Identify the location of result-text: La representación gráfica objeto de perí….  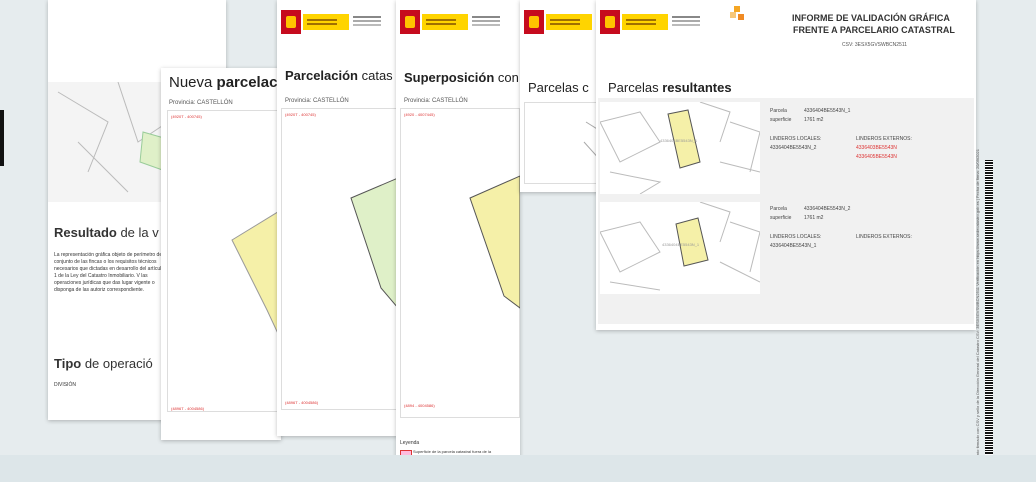
(109, 272).